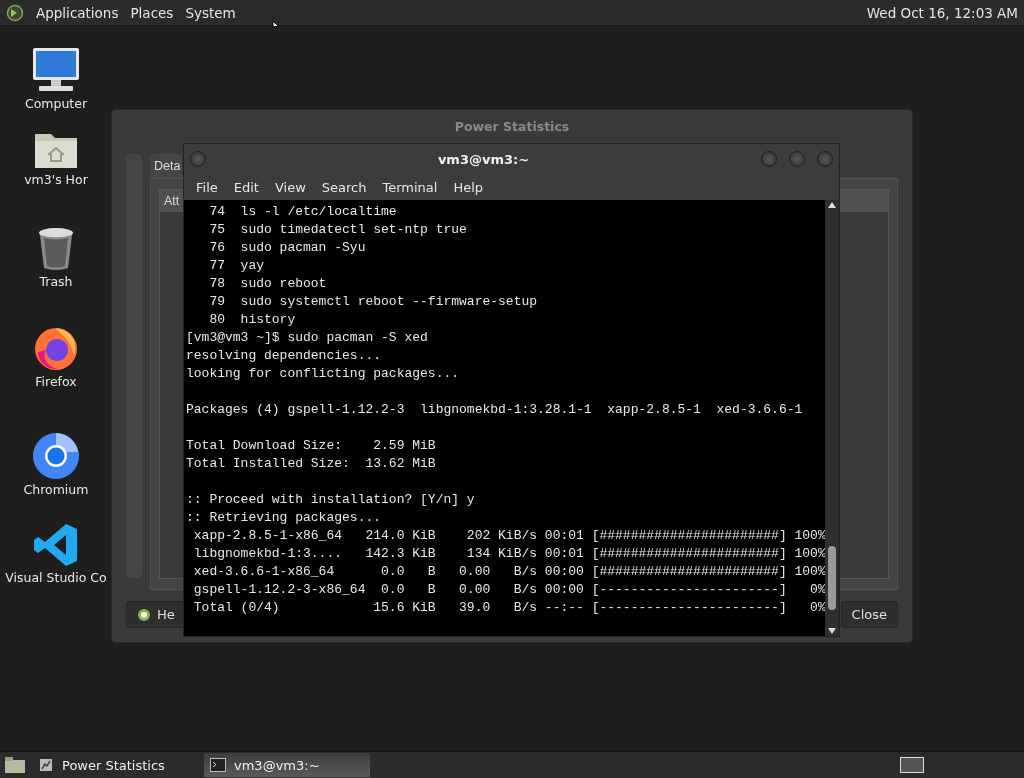 The image size is (1024, 778). I want to click on power-statistics-icon, so click(46, 765).